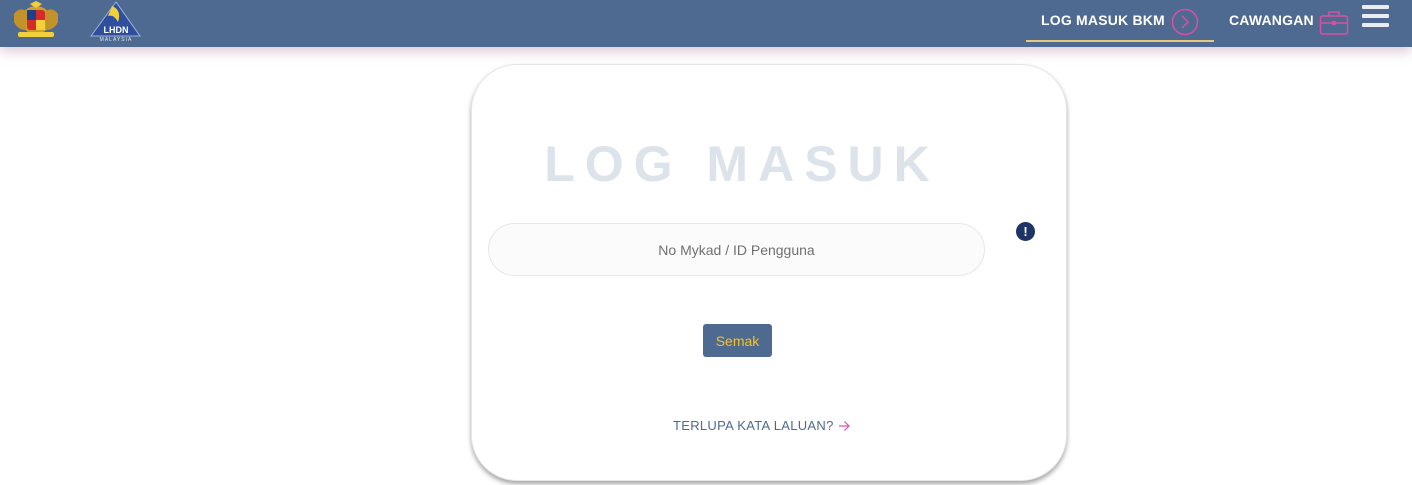 Image resolution: width=1412 pixels, height=485 pixels. What do you see at coordinates (844, 425) in the screenshot?
I see `arrow-right-icon` at bounding box center [844, 425].